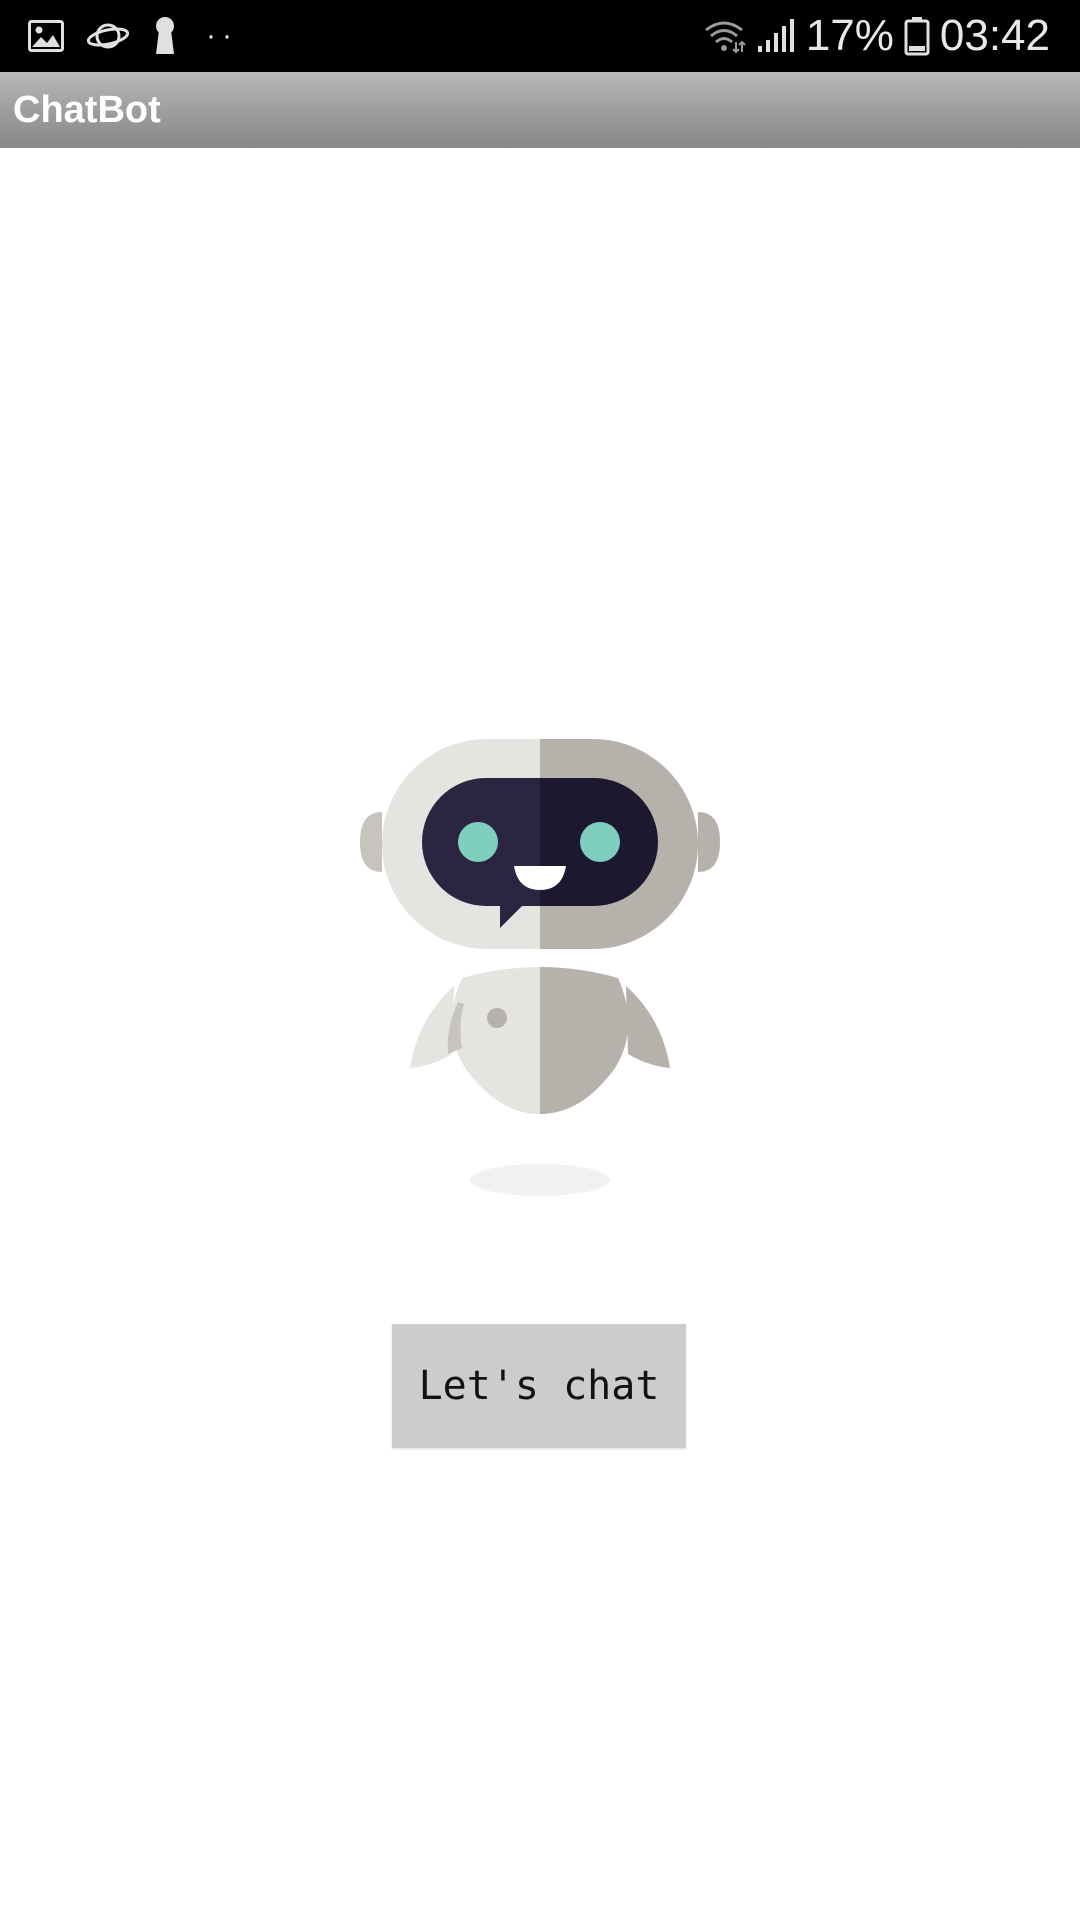 Image resolution: width=1080 pixels, height=1920 pixels. I want to click on image-icon, so click(46, 36).